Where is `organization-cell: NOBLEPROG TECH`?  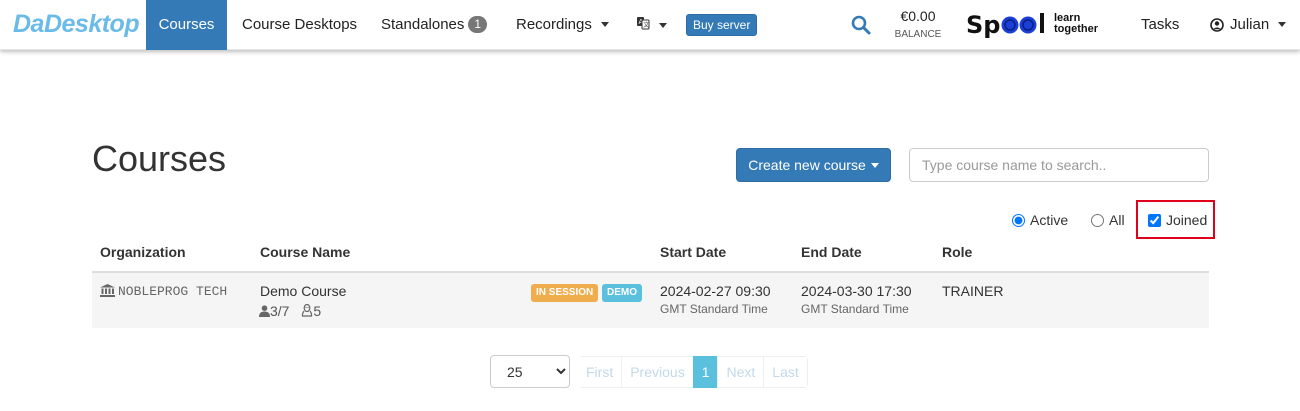 organization-cell: NOBLEPROG TECH is located at coordinates (163, 292).